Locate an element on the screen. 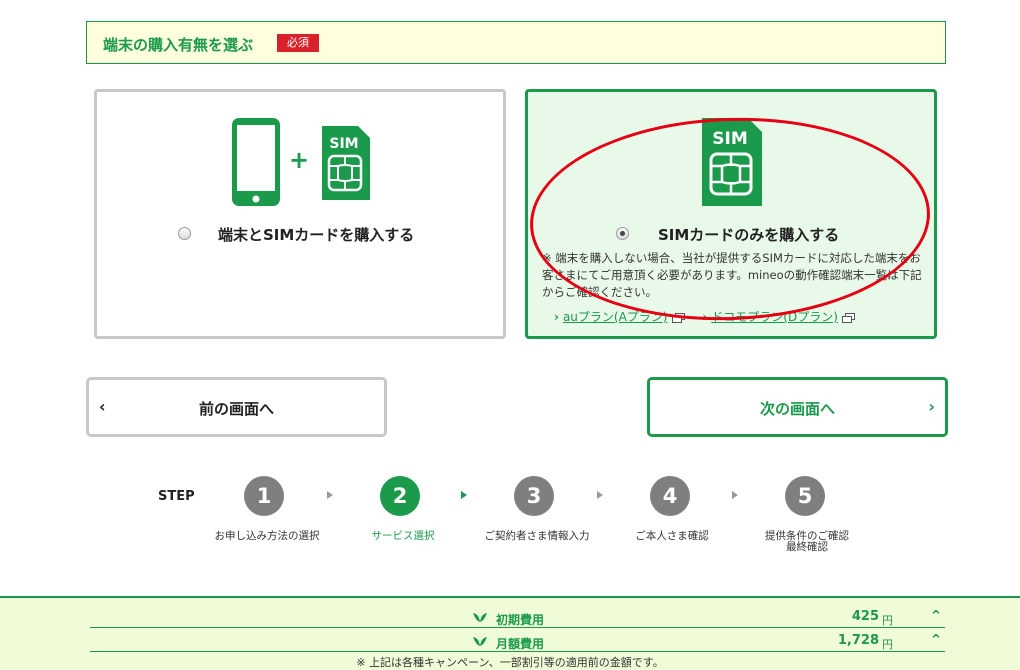 The height and width of the screenshot is (670, 1020). step-4-circle: 4 is located at coordinates (670, 496).